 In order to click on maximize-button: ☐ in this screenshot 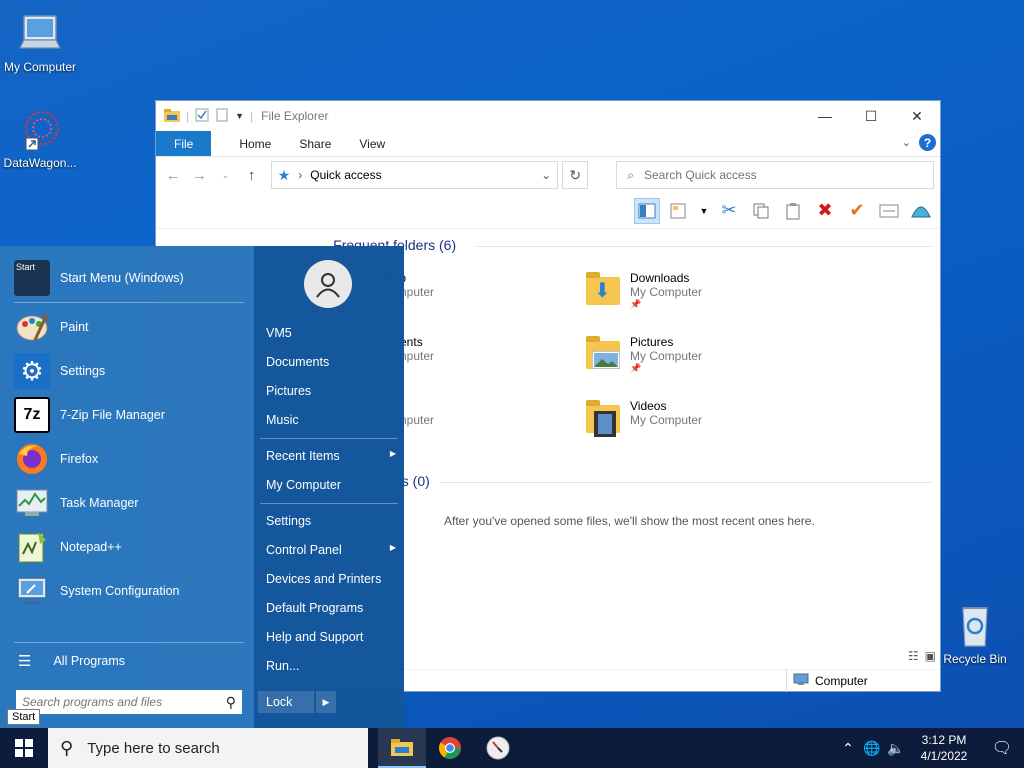, I will do `click(871, 116)`.